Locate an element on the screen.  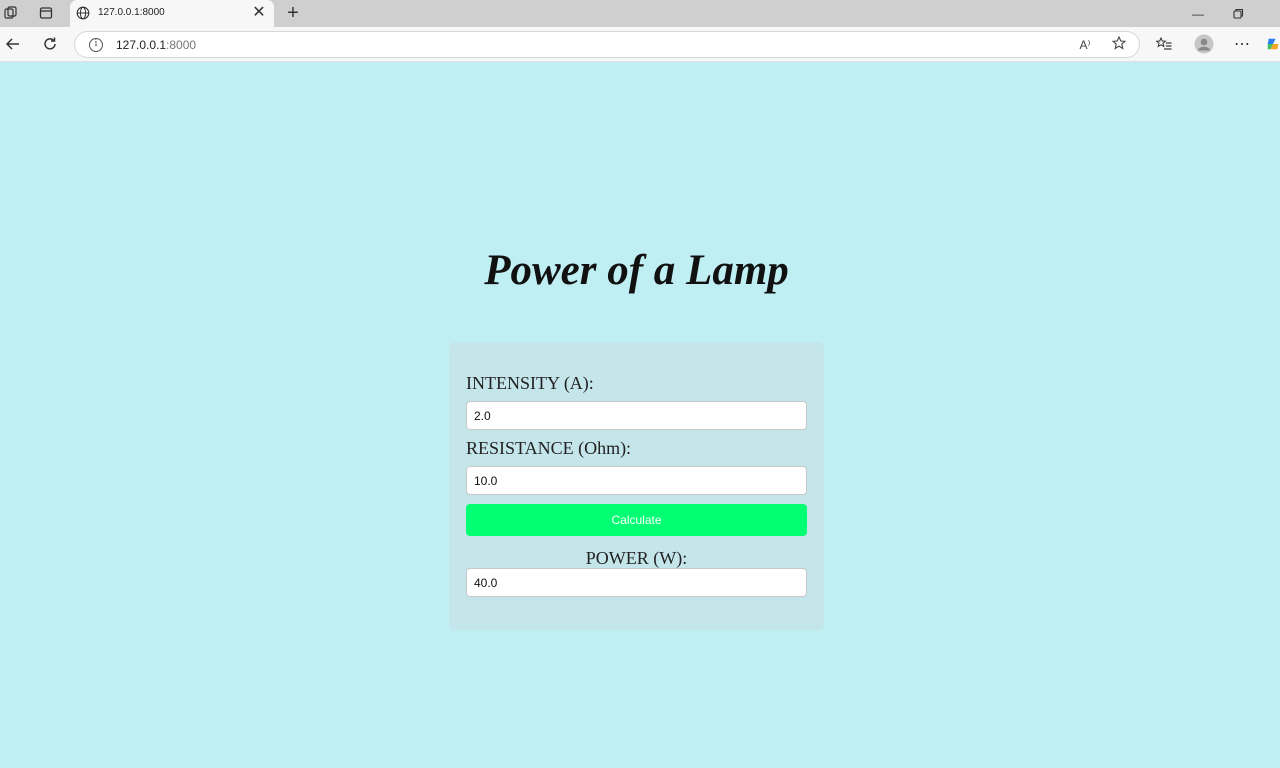
minimize-icon: — is located at coordinates (1198, 13).